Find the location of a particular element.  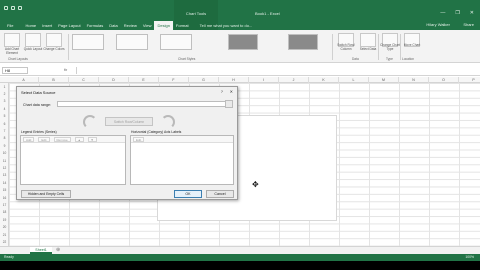

move-up-icon: ▲ is located at coordinates (79, 139).